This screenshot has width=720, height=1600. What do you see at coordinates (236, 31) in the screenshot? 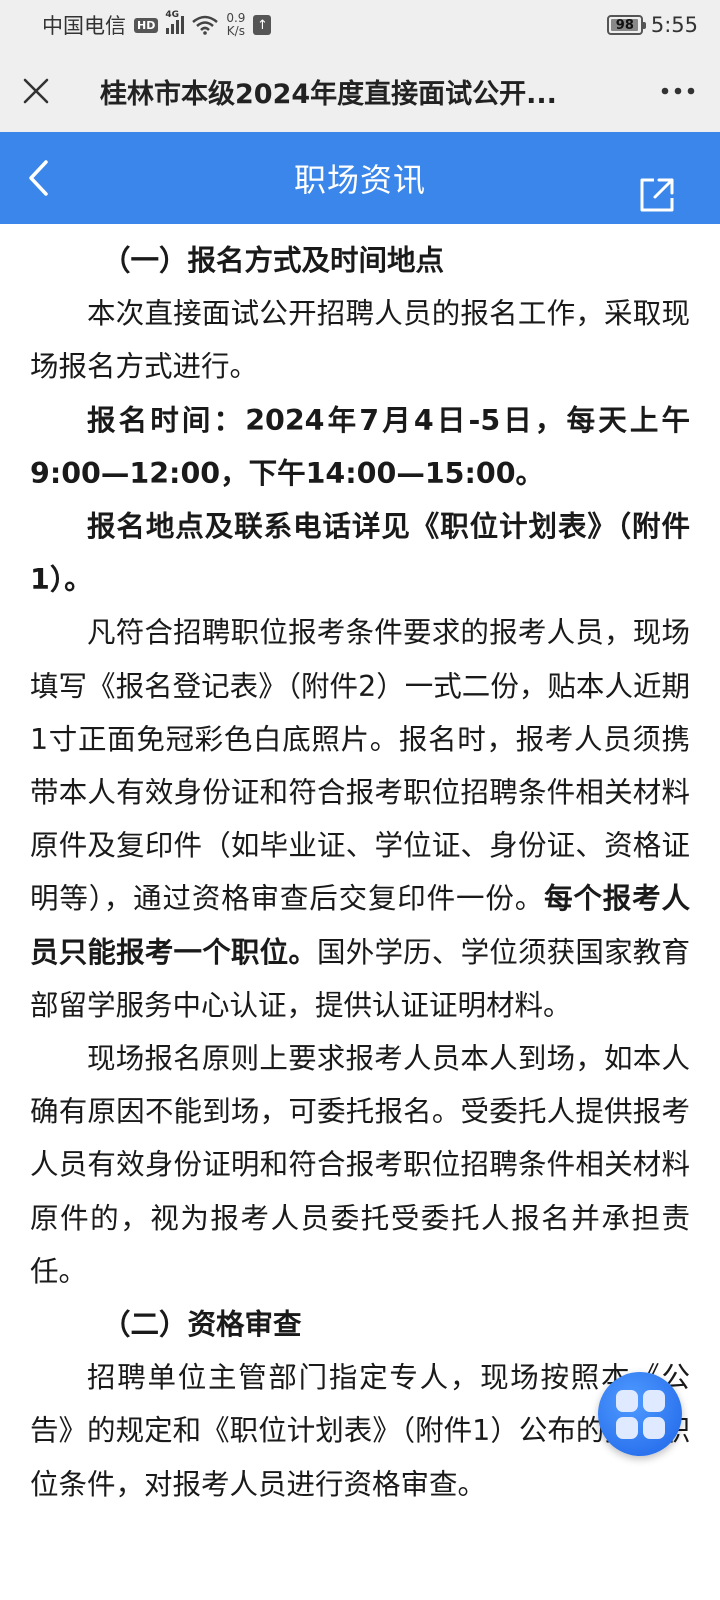
I see `network-speed-unit: K/s` at bounding box center [236, 31].